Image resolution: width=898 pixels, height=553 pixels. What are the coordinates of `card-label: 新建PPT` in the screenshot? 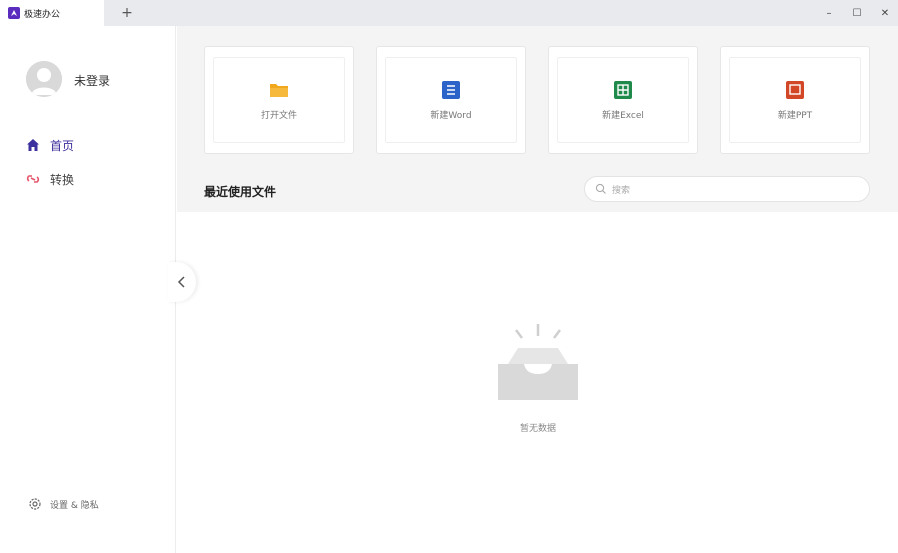 It's located at (795, 115).